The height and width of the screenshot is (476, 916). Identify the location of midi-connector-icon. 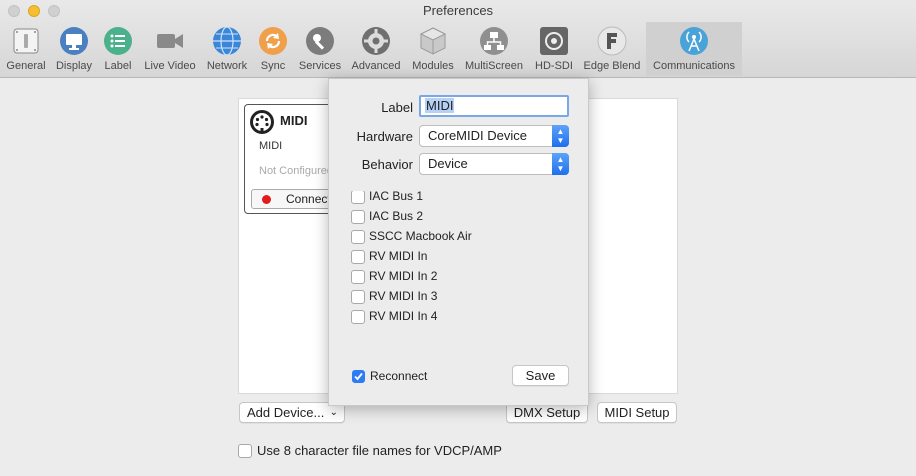
(262, 122).